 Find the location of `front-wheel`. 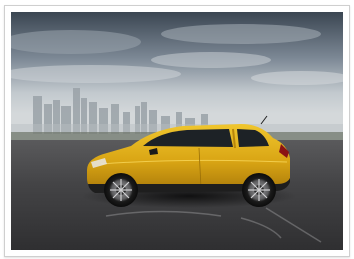

front-wheel is located at coordinates (121, 190).